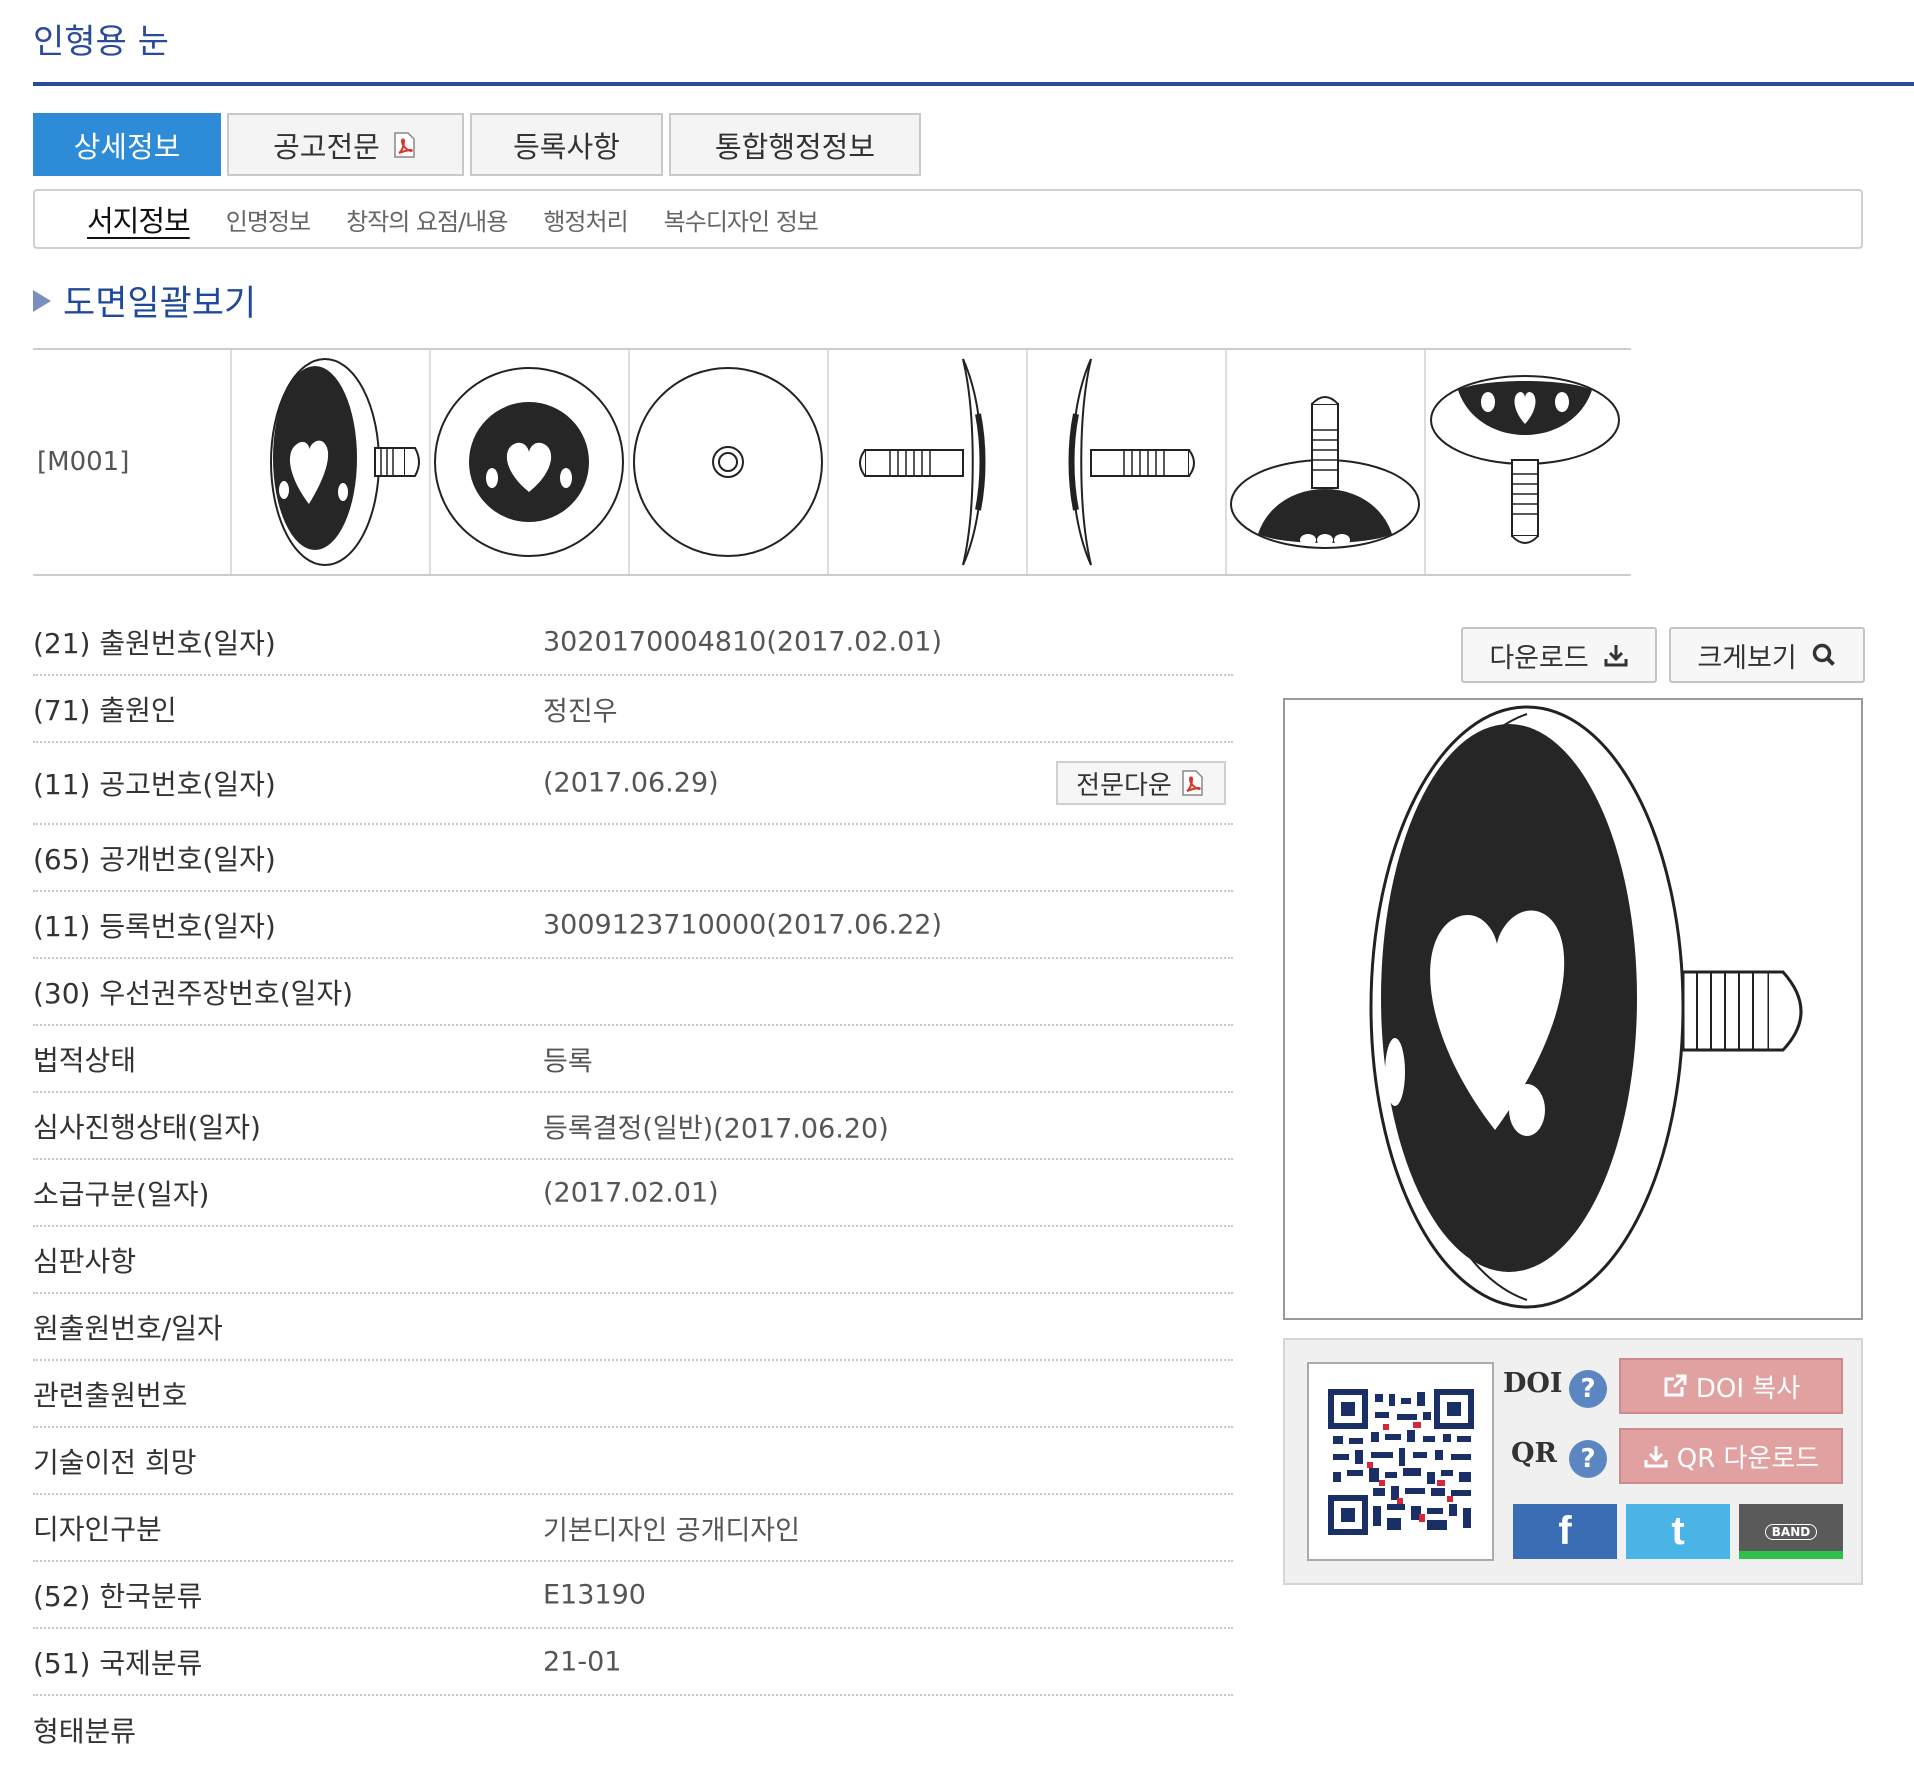 This screenshot has height=1775, width=1914. I want to click on info-value: 등록, so click(568, 1058).